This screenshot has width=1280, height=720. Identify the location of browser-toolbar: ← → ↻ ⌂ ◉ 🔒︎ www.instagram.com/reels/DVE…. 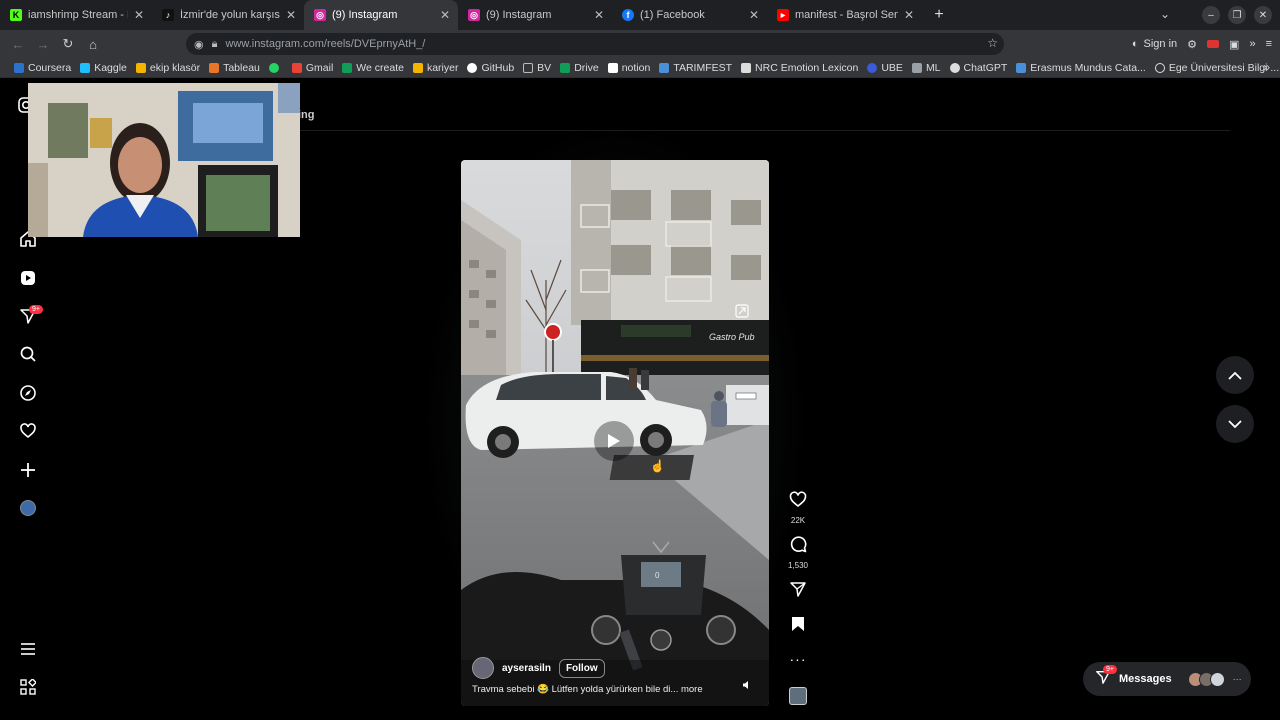
(640, 44).